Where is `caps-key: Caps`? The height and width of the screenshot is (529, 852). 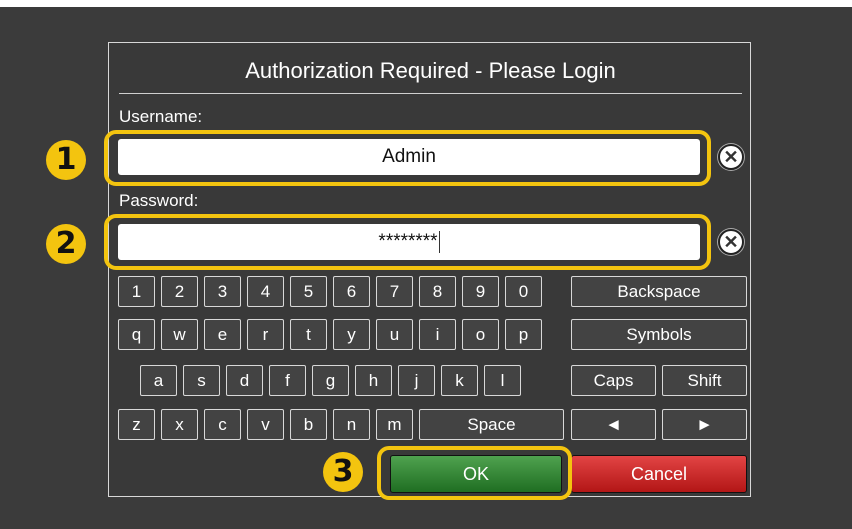 caps-key: Caps is located at coordinates (613, 380).